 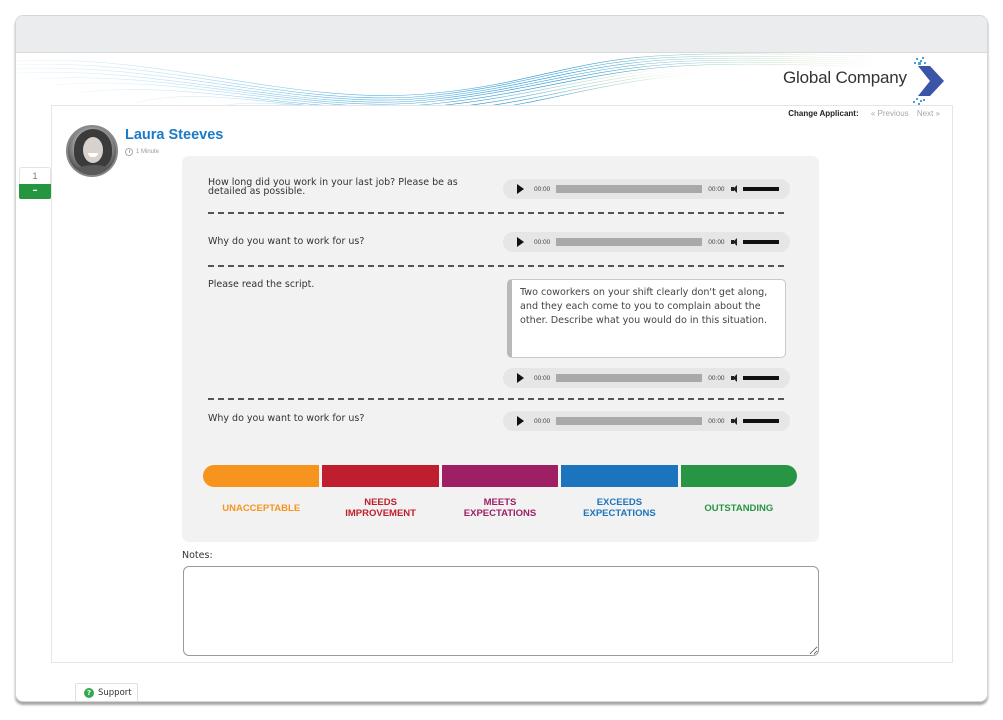 I want to click on pager-number: 1, so click(x=35, y=175).